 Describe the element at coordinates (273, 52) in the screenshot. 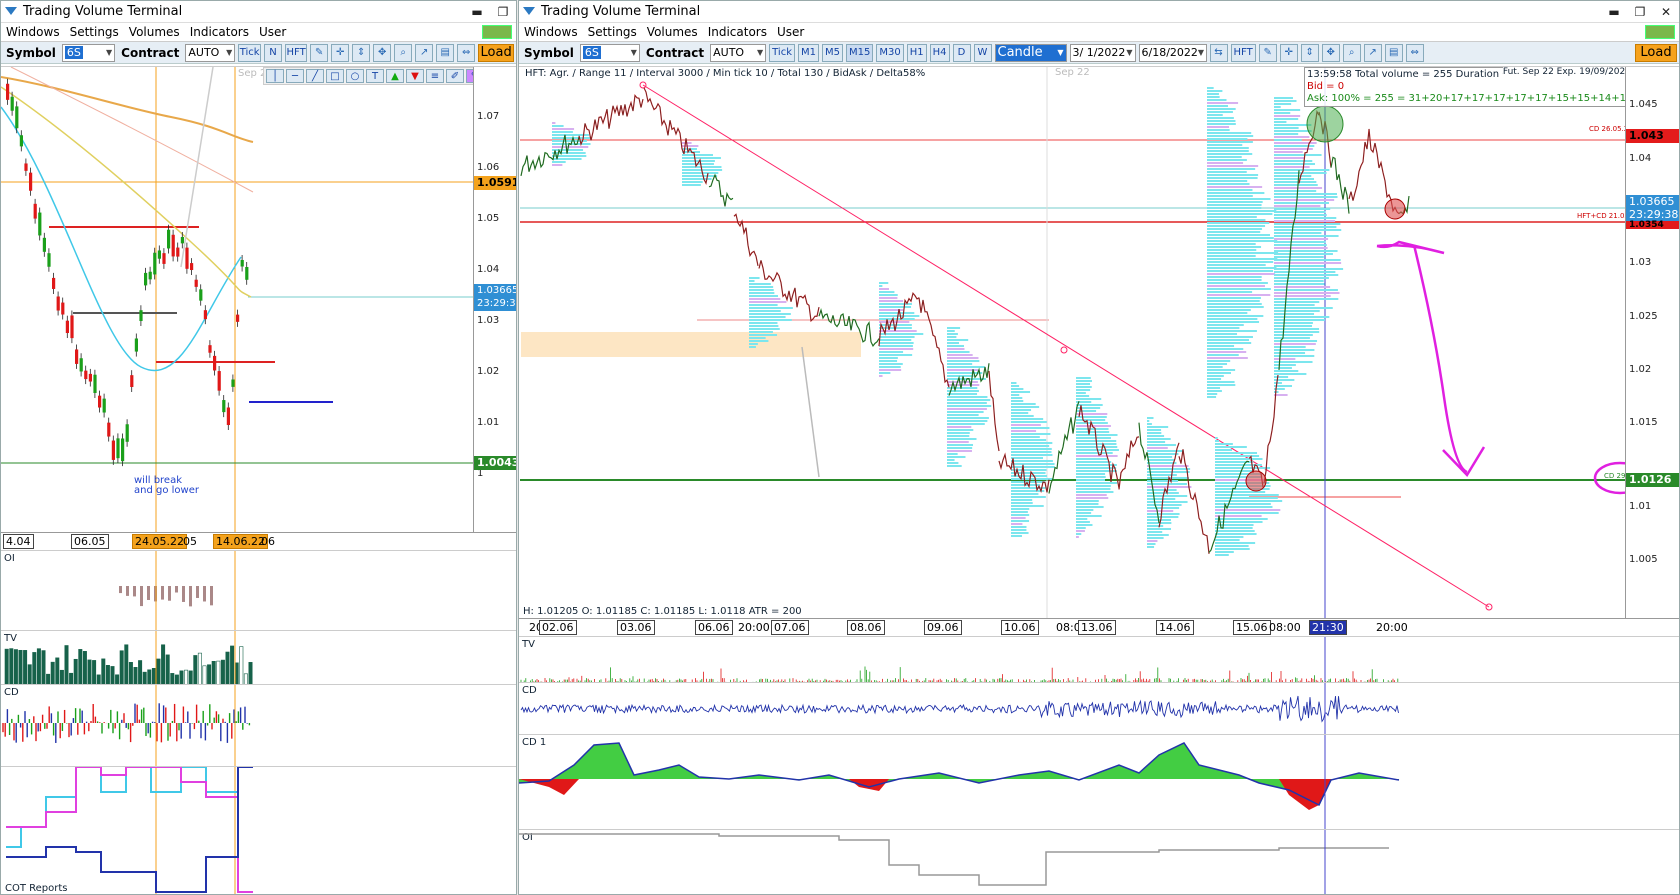

I see `n-button: N` at that location.